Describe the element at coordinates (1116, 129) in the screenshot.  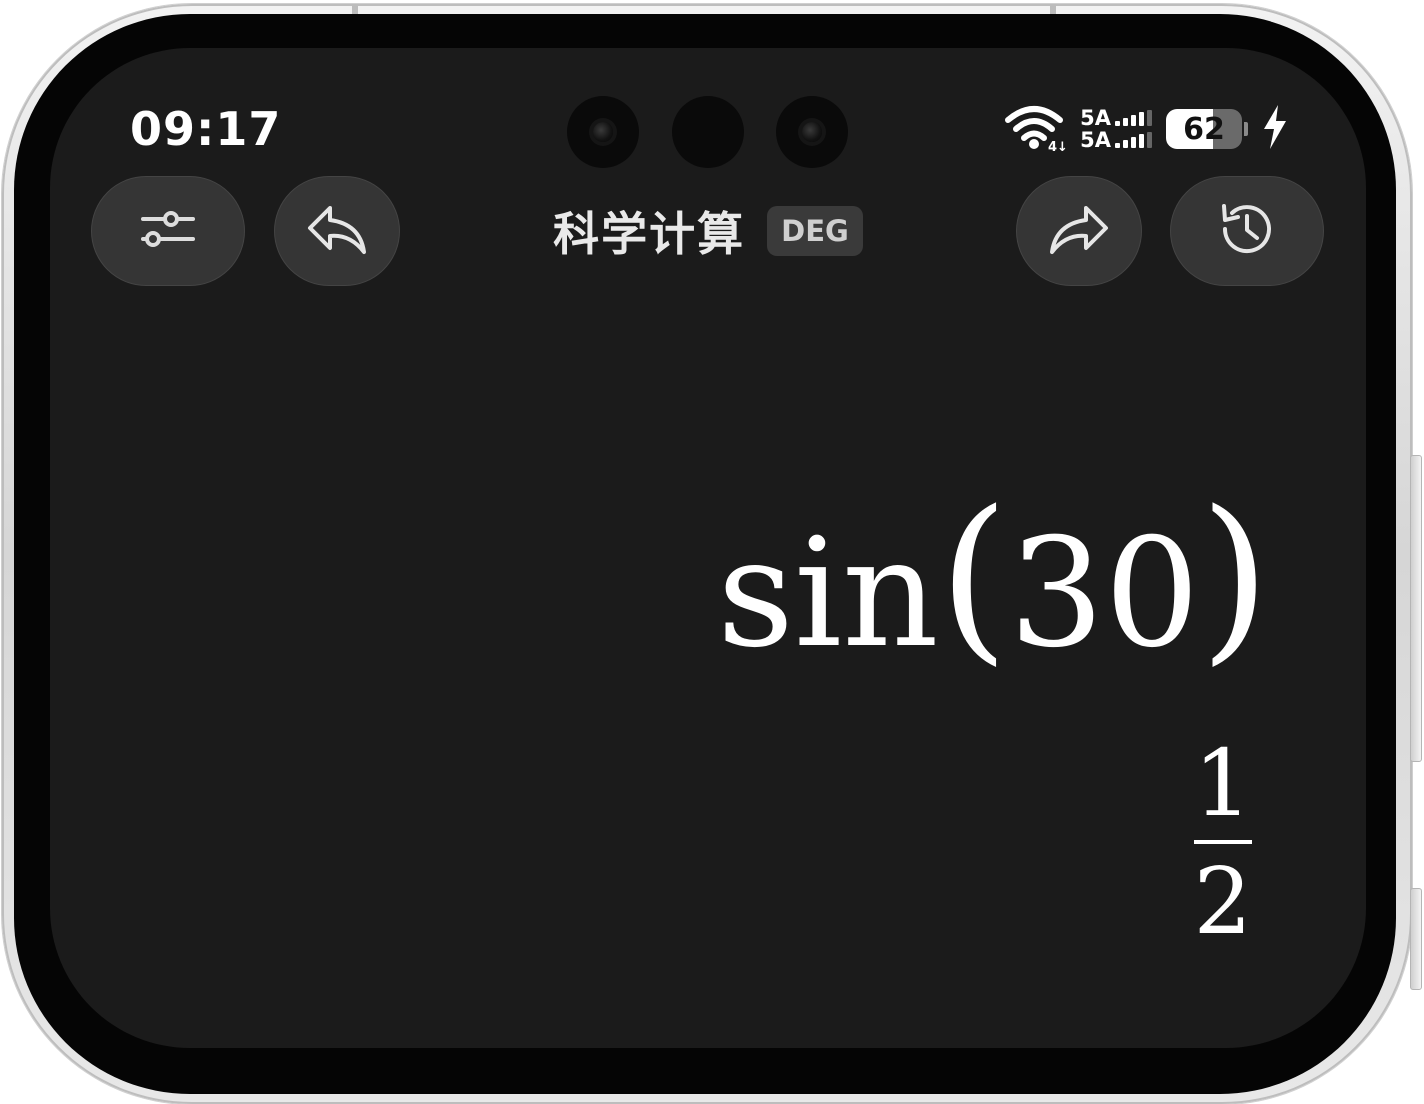
I see `cellular-signals: 5A 5A` at that location.